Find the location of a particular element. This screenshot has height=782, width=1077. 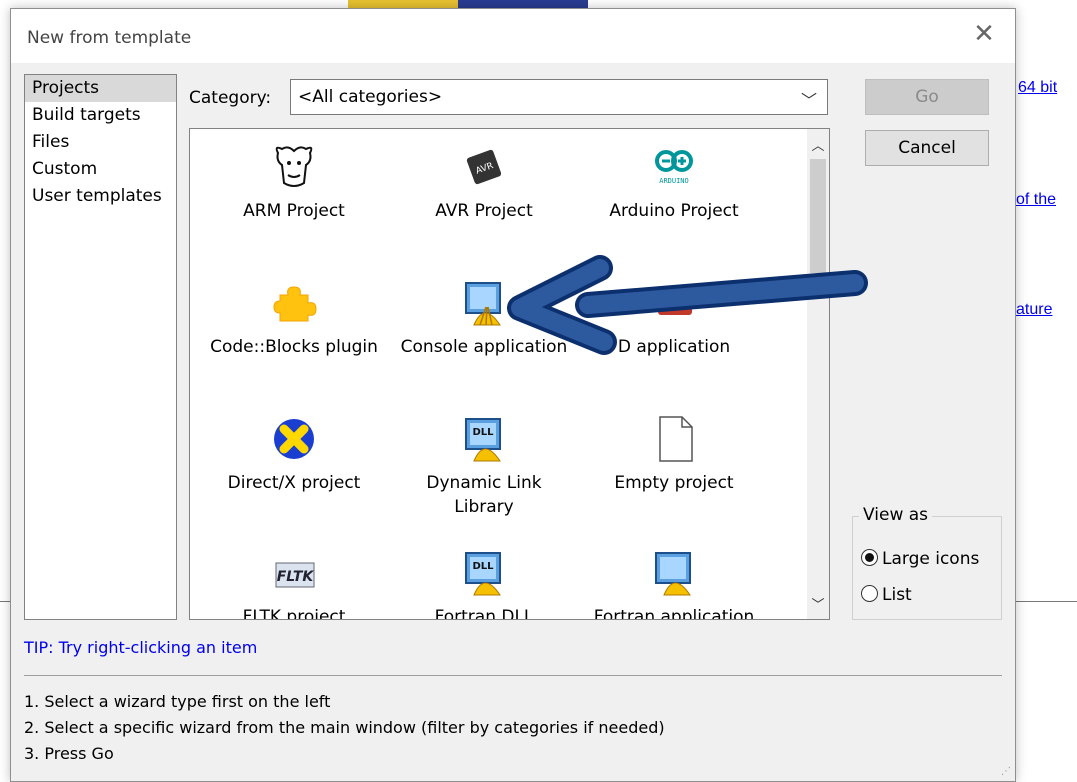

arduino-icon-text: ARDUINO is located at coordinates (674, 181).